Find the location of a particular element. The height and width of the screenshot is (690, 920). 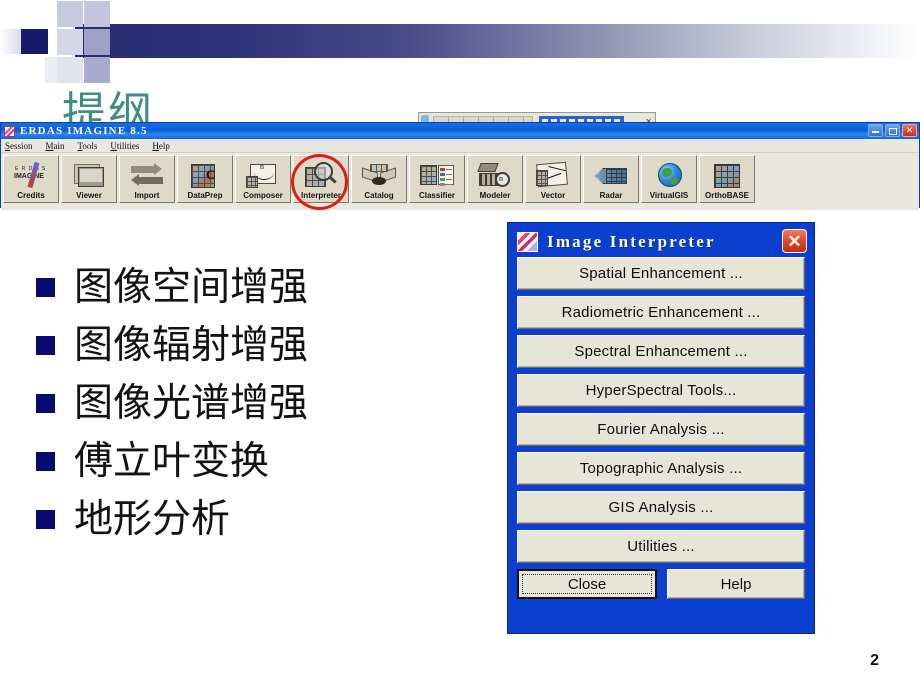

list-item-label: 图像空间增强 is located at coordinates (191, 287).